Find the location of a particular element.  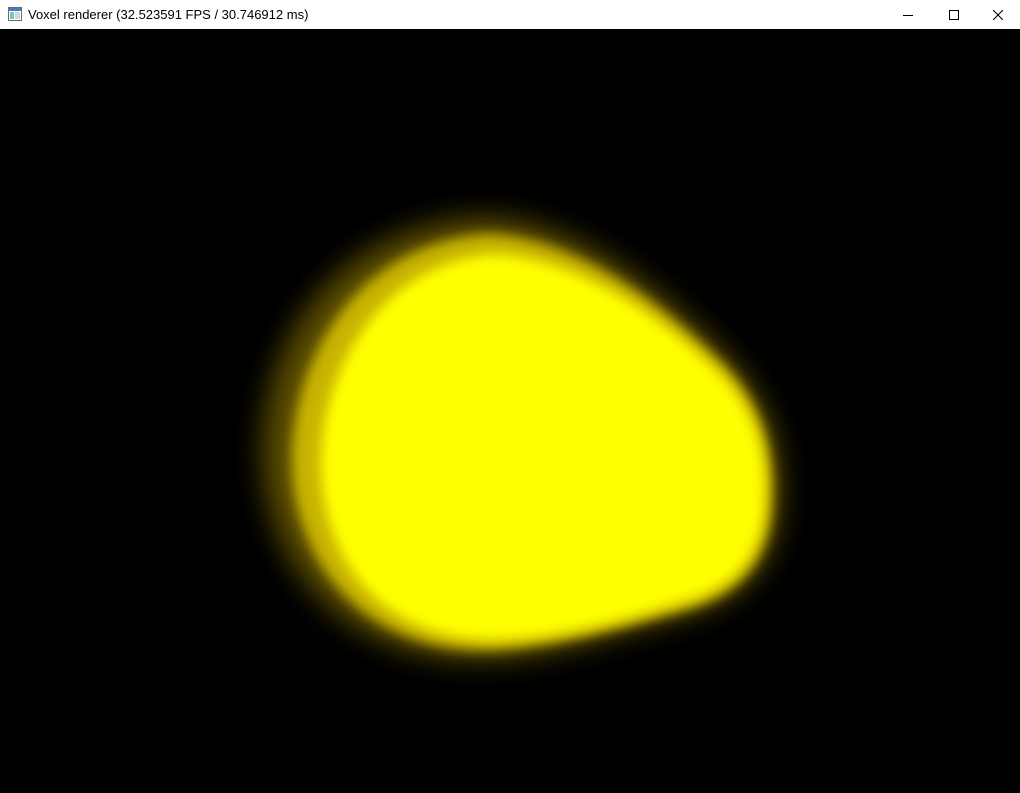

minimize-icon is located at coordinates (908, 15).